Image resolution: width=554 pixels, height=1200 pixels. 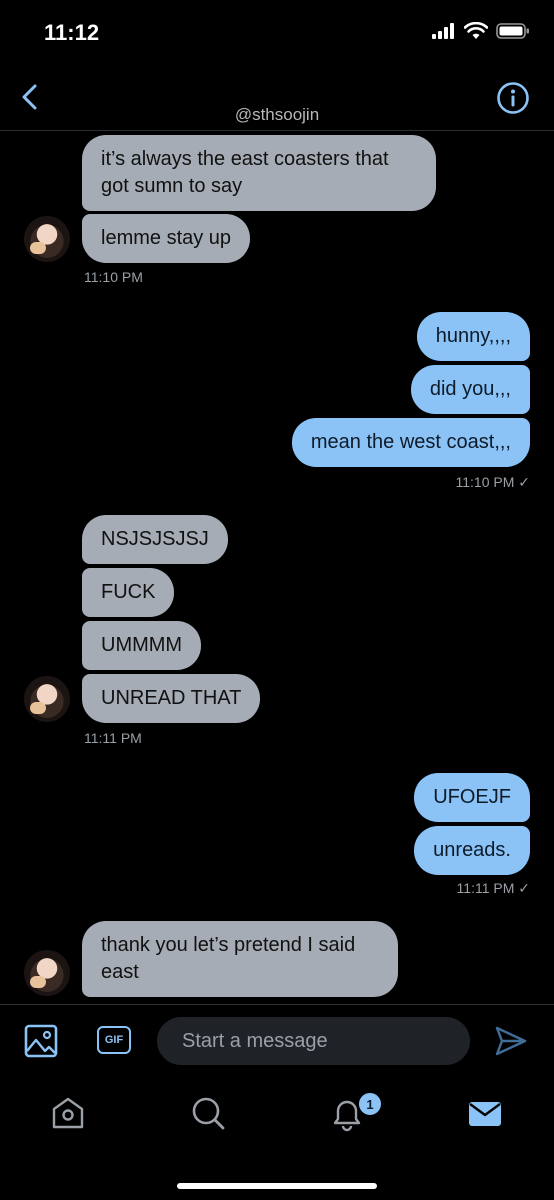 I want to click on gif-button: GIF, so click(x=114, y=1040).